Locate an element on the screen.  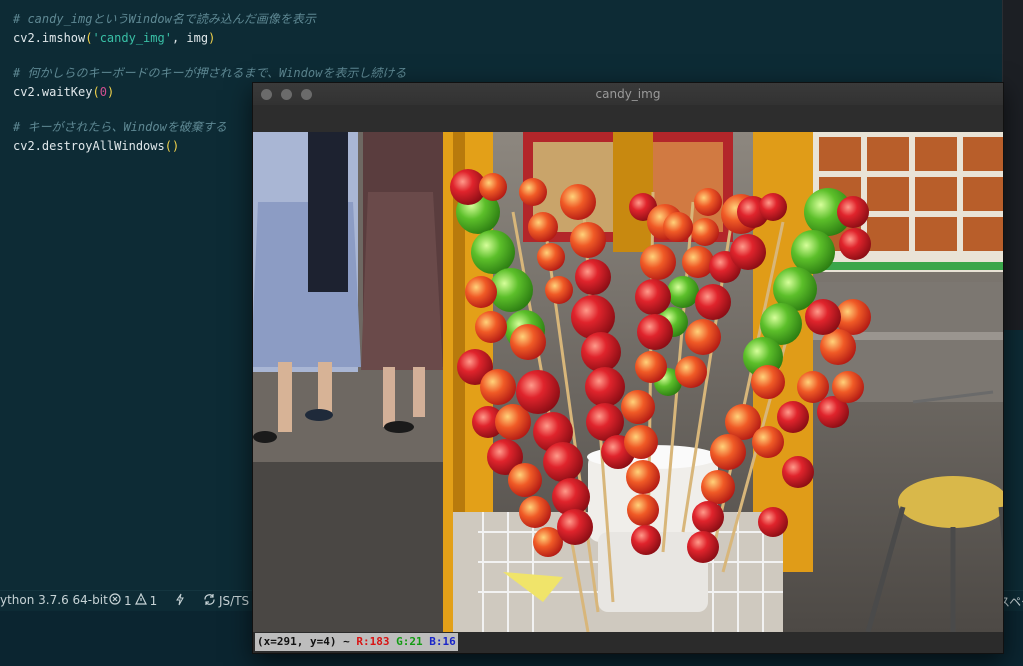
flash-icon is located at coordinates (180, 601).